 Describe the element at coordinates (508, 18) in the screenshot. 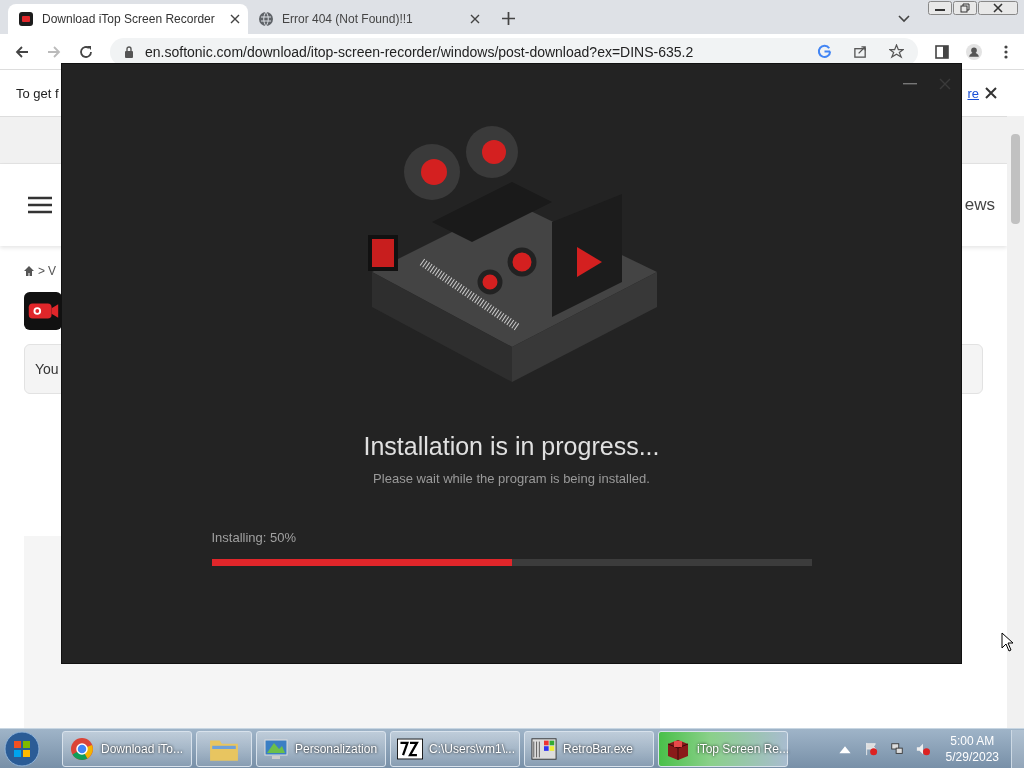

I see `new-tab-icon` at that location.